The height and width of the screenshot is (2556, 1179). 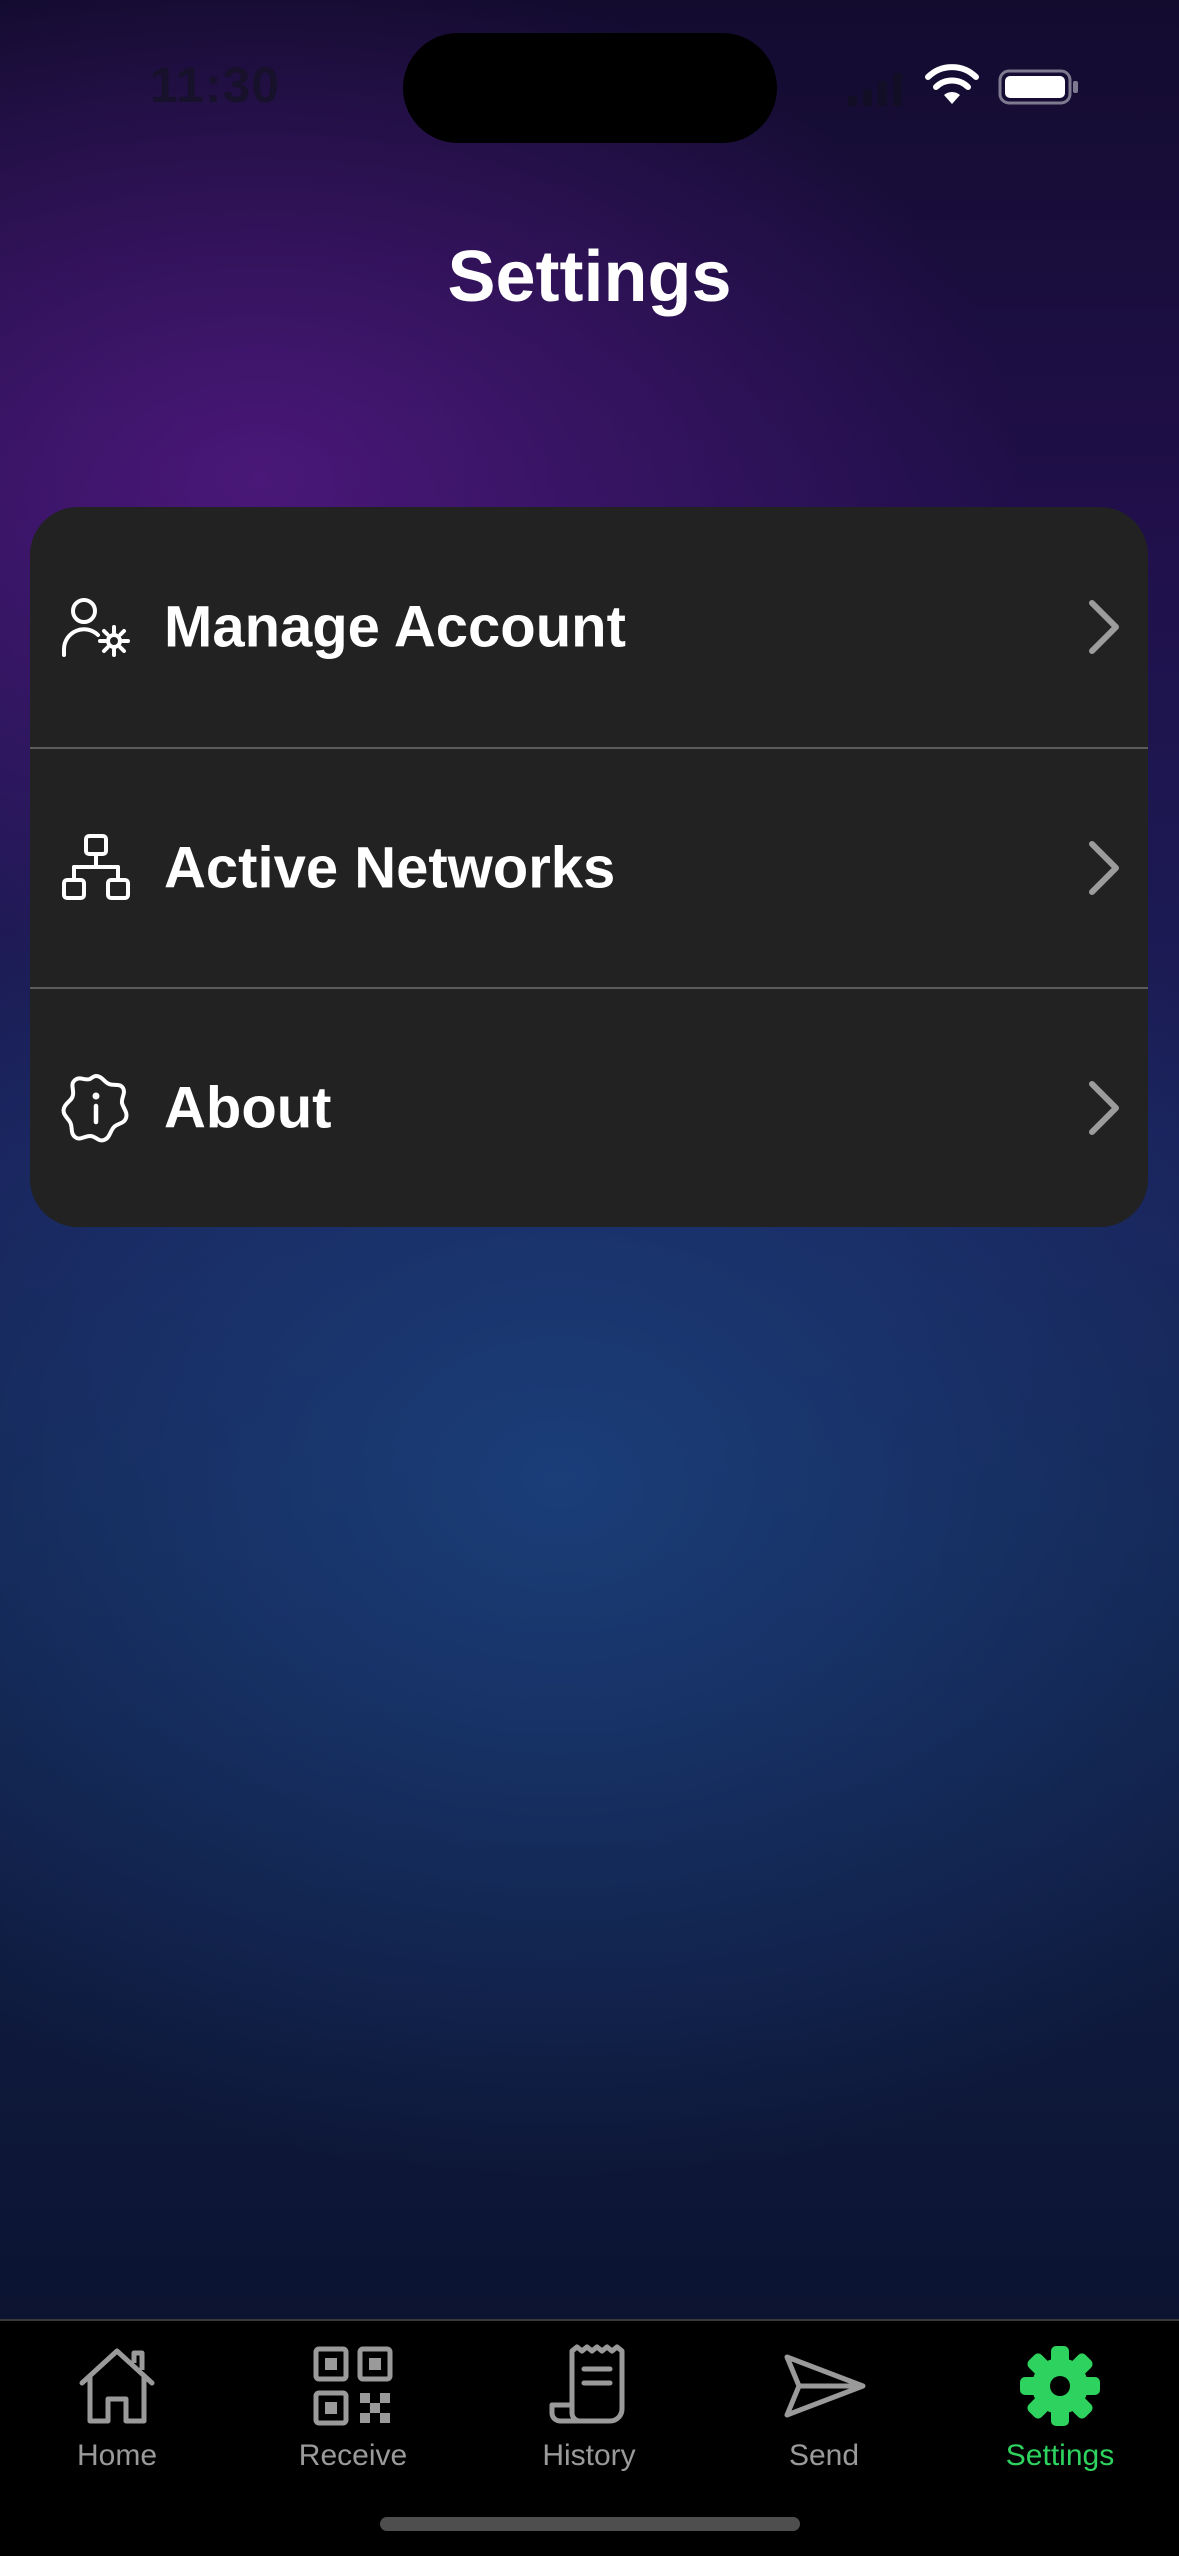 What do you see at coordinates (390, 868) in the screenshot?
I see `settings-item-label: Active Networks` at bounding box center [390, 868].